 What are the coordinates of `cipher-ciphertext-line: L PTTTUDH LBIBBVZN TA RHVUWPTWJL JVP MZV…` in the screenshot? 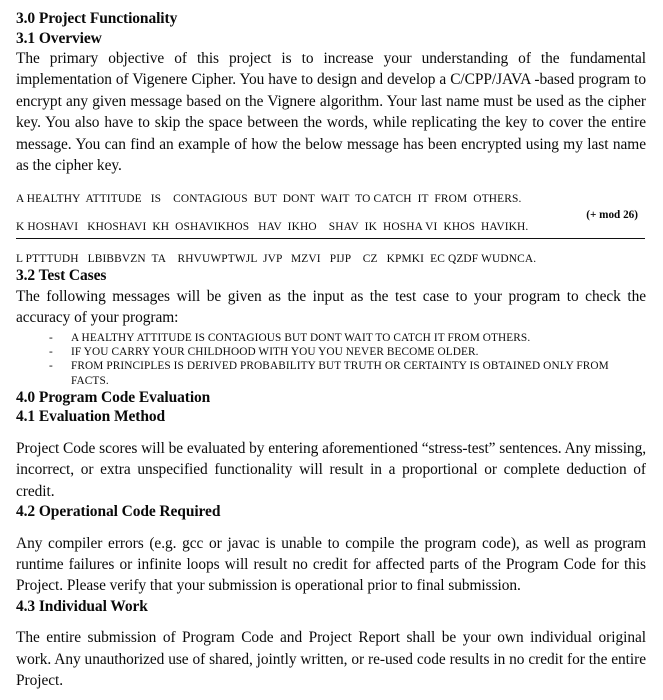 It's located at (276, 259).